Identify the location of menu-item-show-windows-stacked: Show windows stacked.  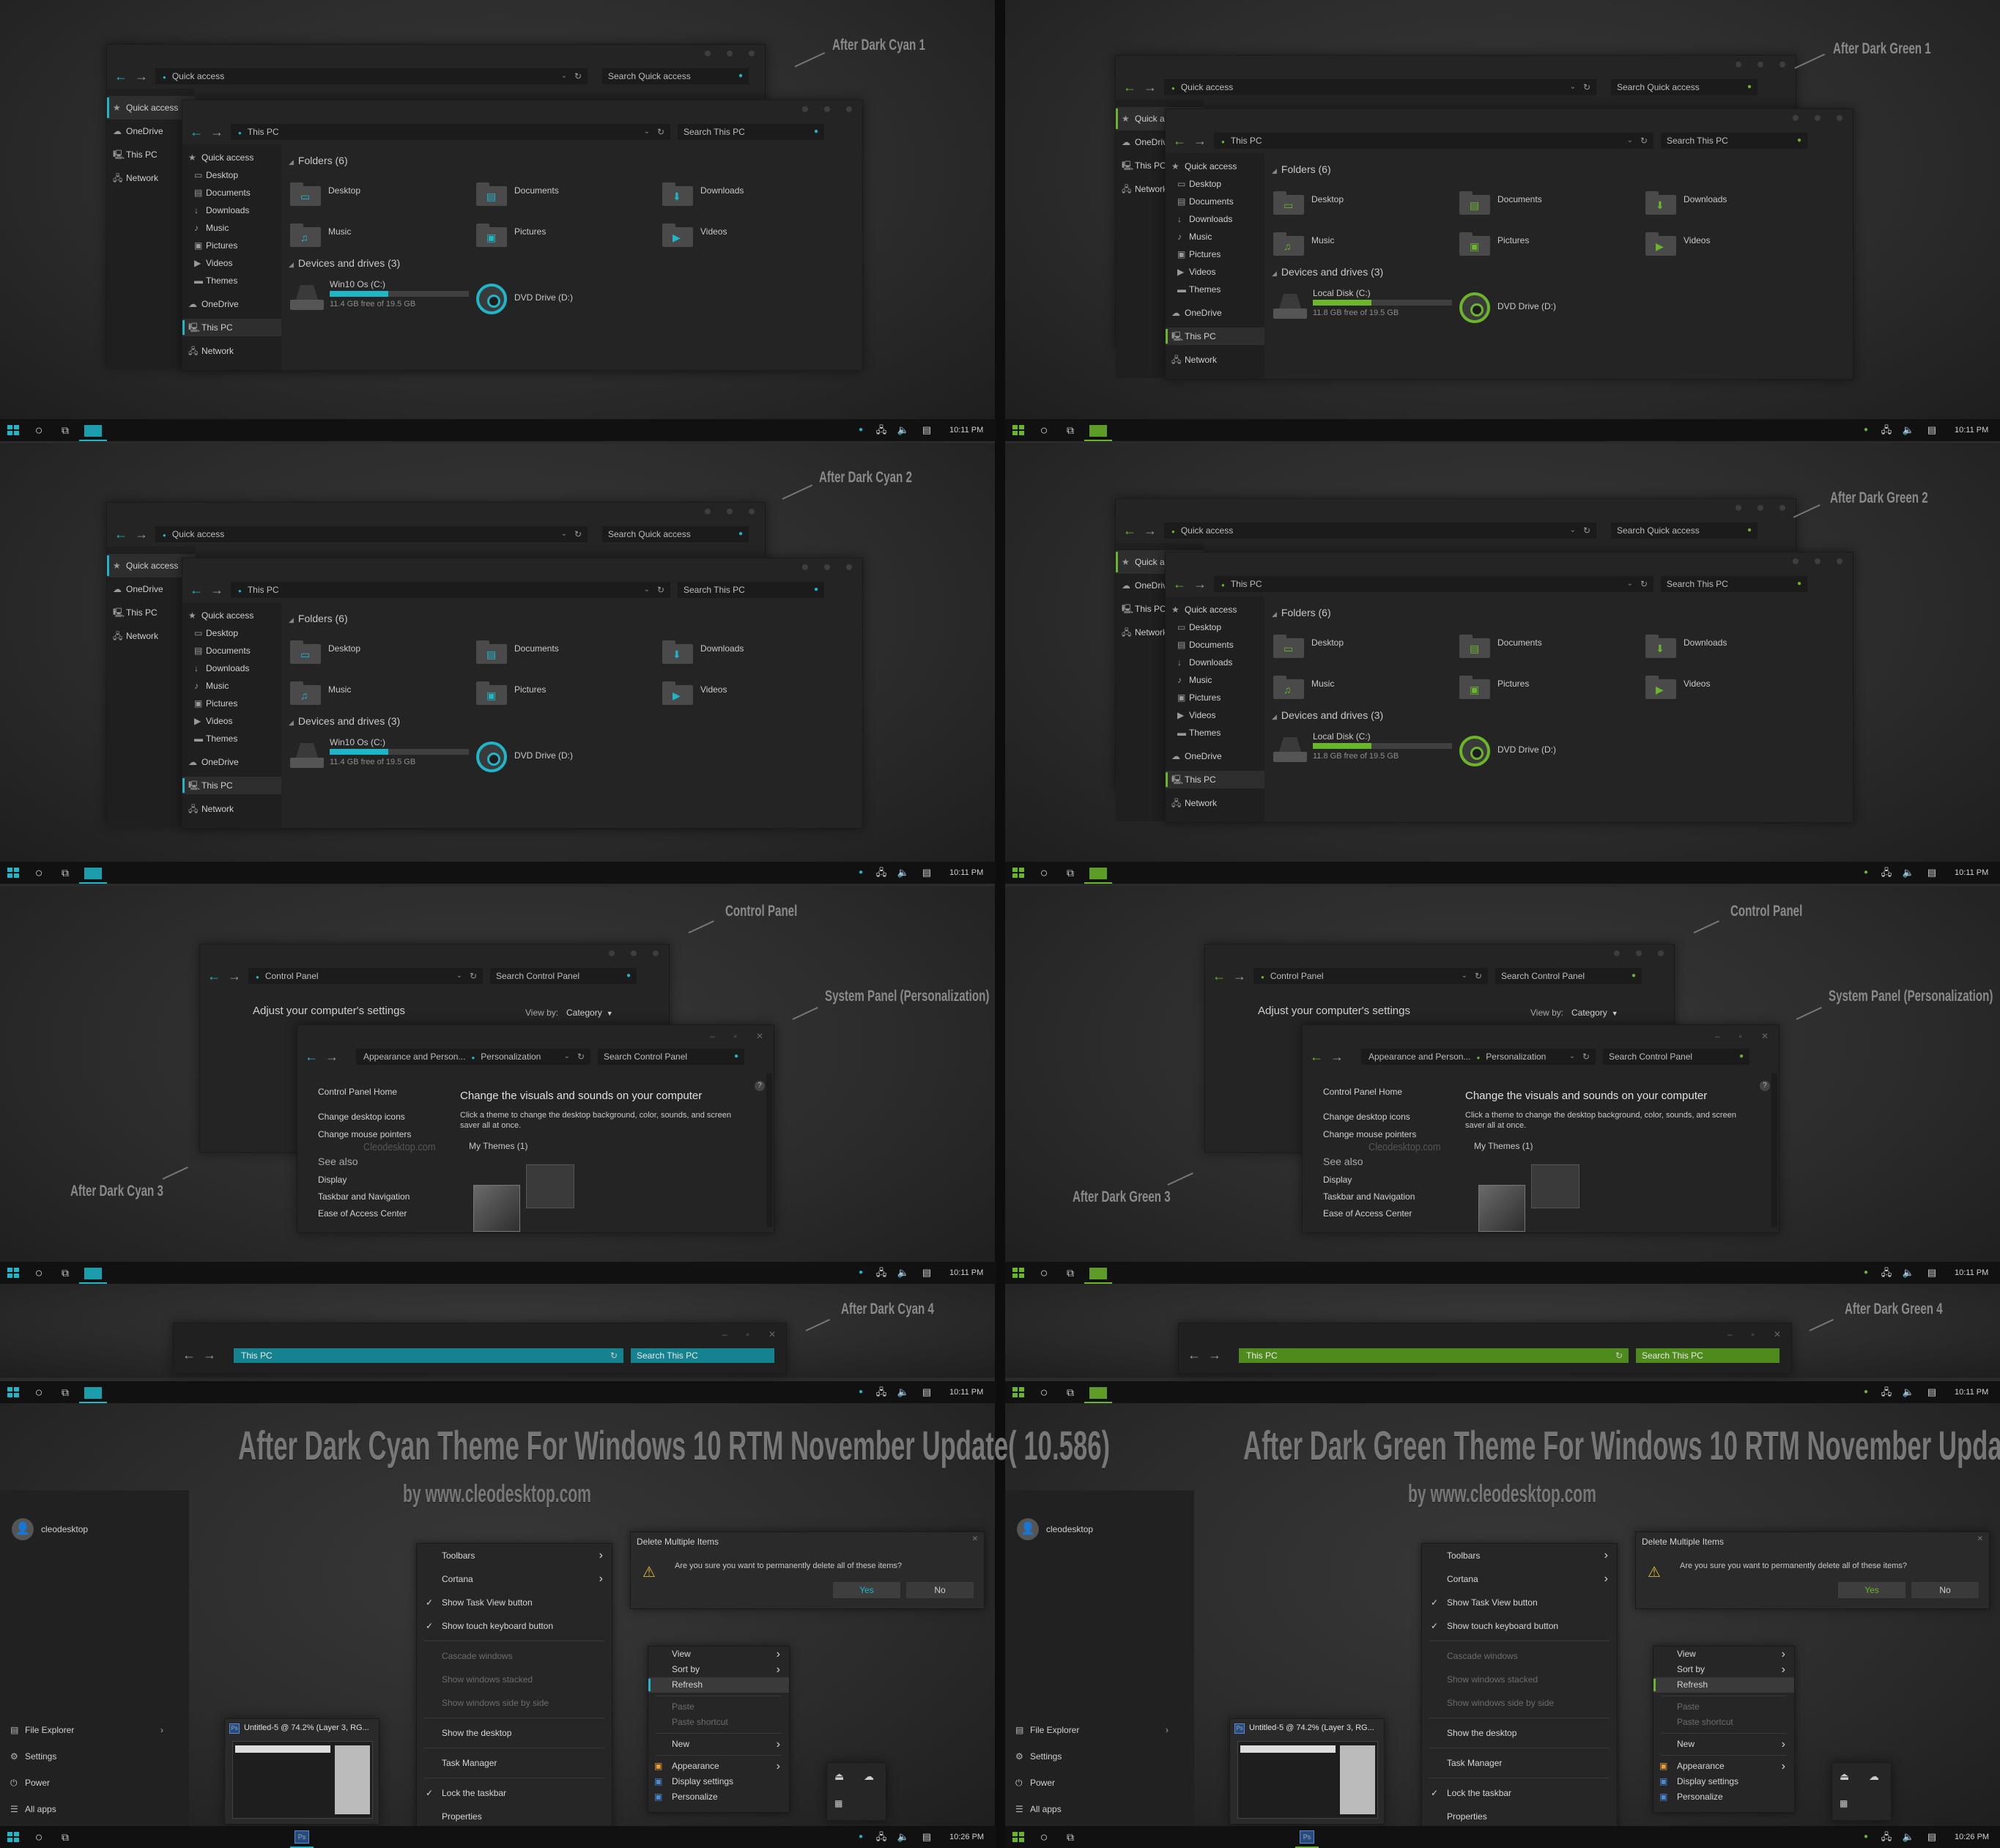
(1519, 1679).